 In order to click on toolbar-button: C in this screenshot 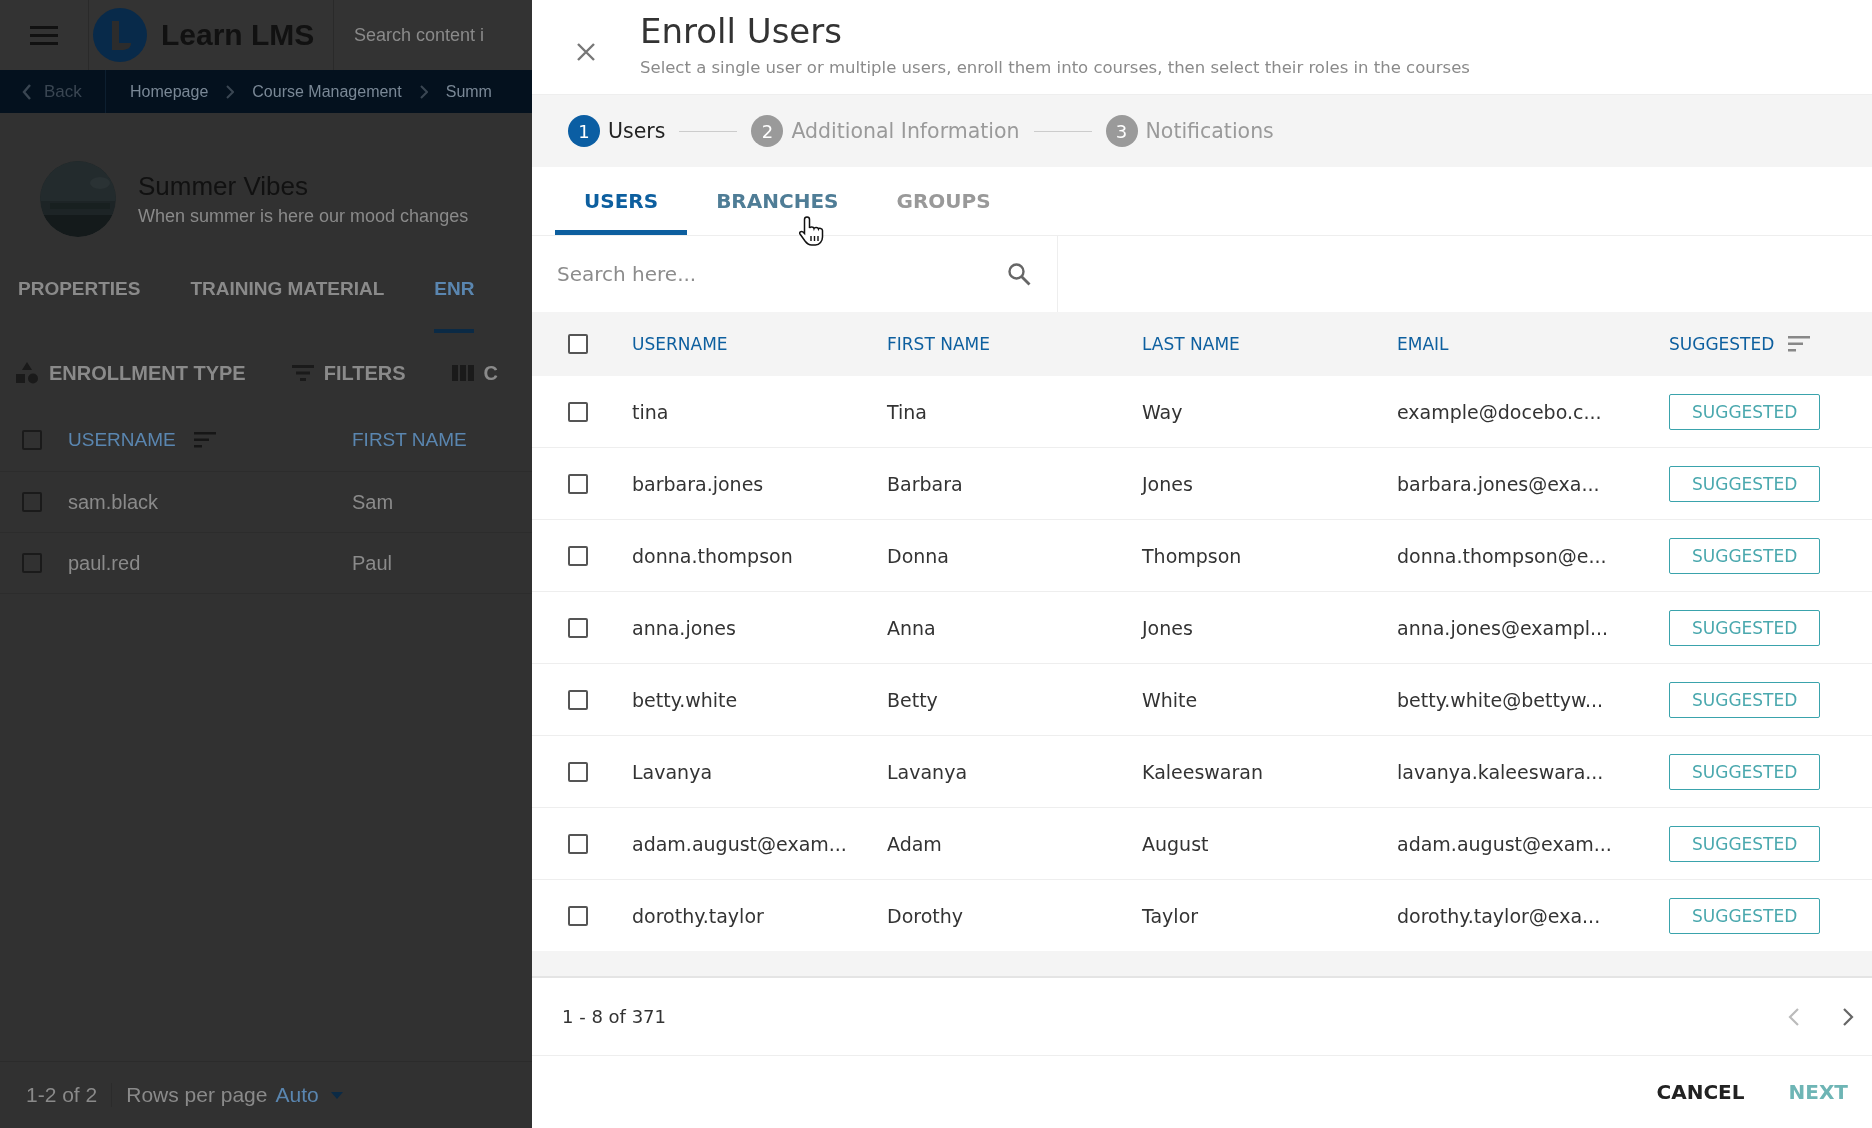, I will do `click(474, 373)`.